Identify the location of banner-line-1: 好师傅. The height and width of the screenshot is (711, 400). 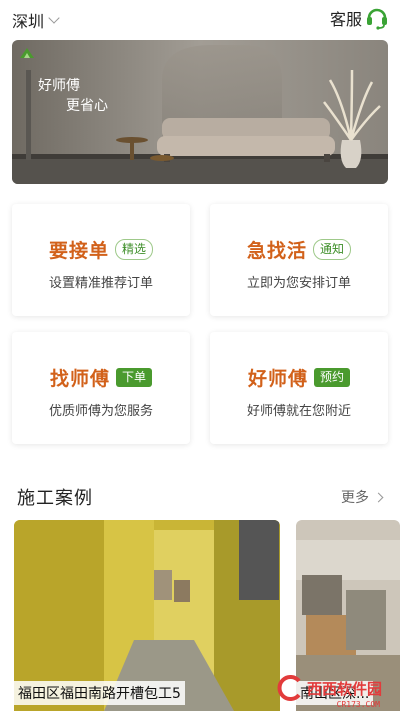
(59, 86).